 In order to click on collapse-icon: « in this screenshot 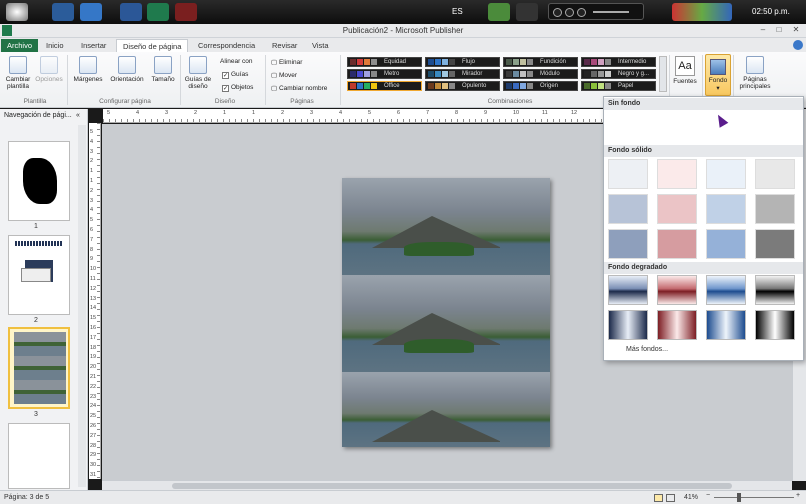, I will do `click(78, 115)`.